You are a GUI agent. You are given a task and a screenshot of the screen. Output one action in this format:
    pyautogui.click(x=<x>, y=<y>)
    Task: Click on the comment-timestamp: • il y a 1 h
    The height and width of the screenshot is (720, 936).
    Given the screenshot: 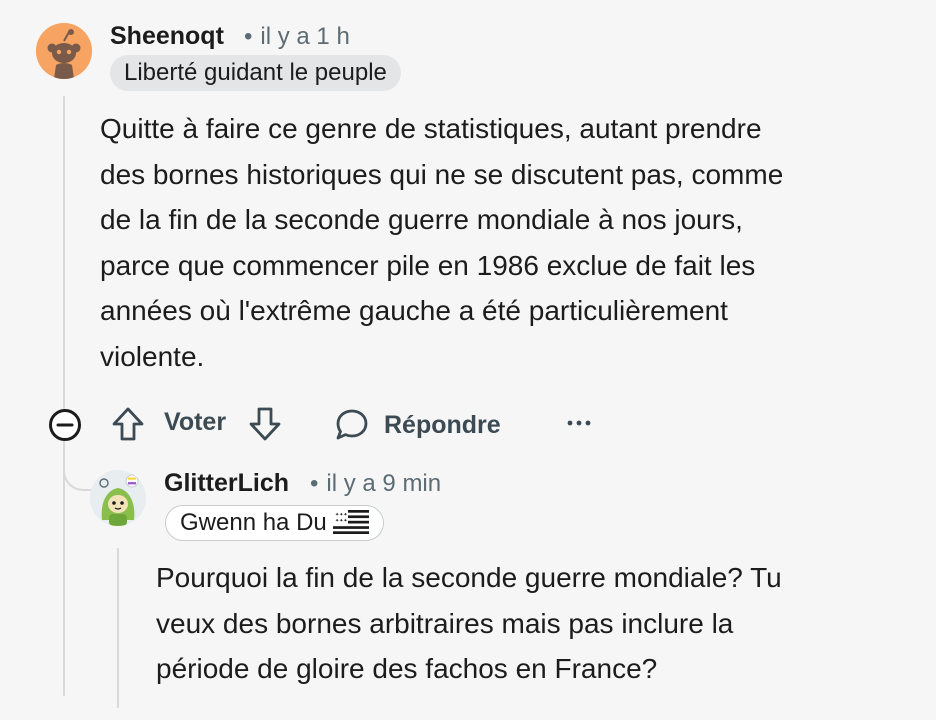 What is the action you would take?
    pyautogui.click(x=297, y=37)
    